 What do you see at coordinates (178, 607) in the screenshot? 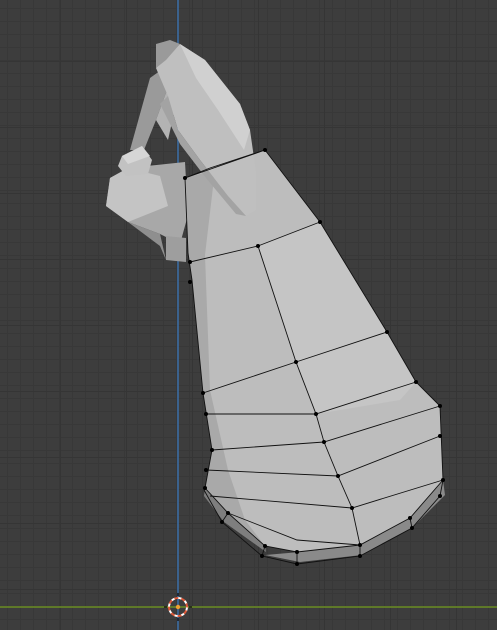
I see `3d-cursor-icon` at bounding box center [178, 607].